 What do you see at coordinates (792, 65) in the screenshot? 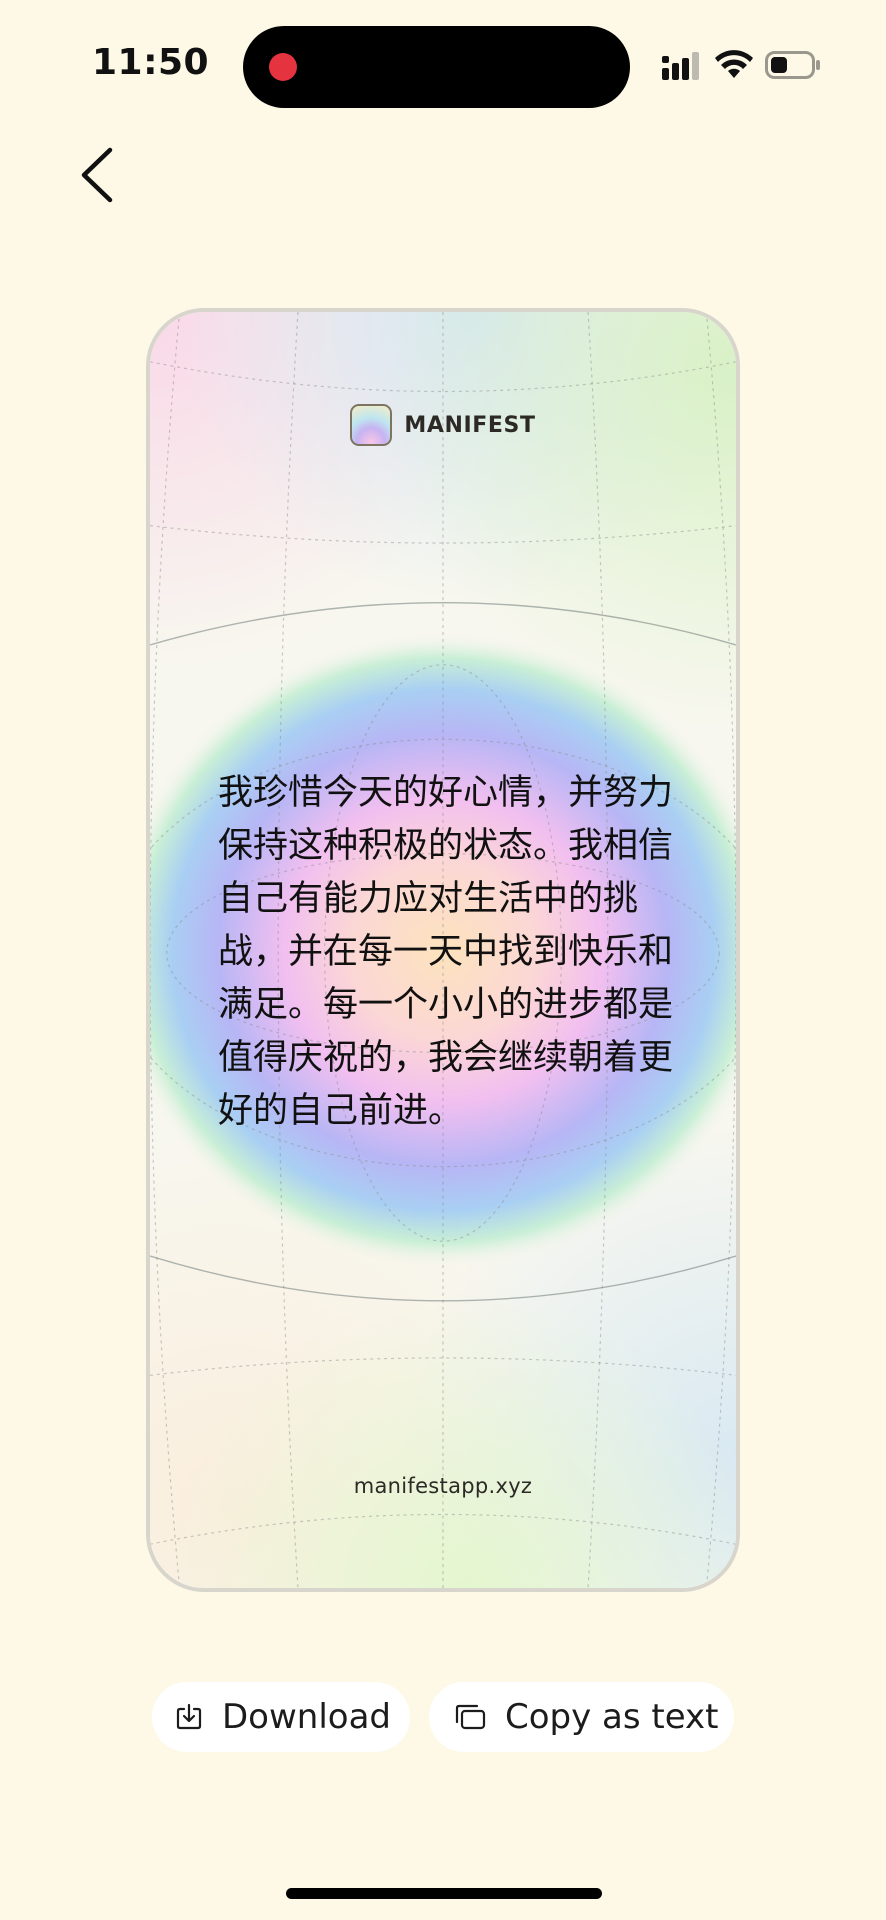
I see `battery-icon` at bounding box center [792, 65].